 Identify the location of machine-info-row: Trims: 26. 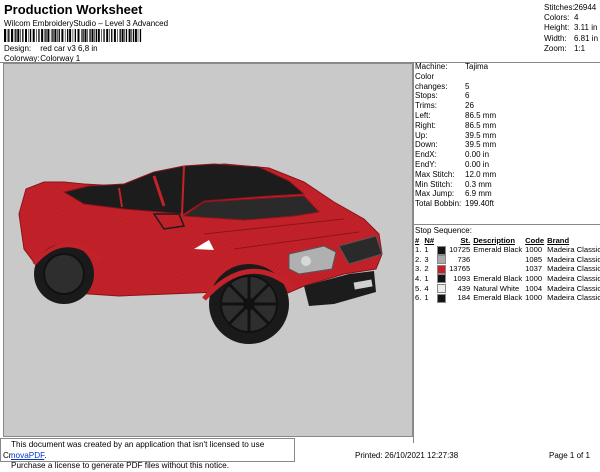
(455, 106).